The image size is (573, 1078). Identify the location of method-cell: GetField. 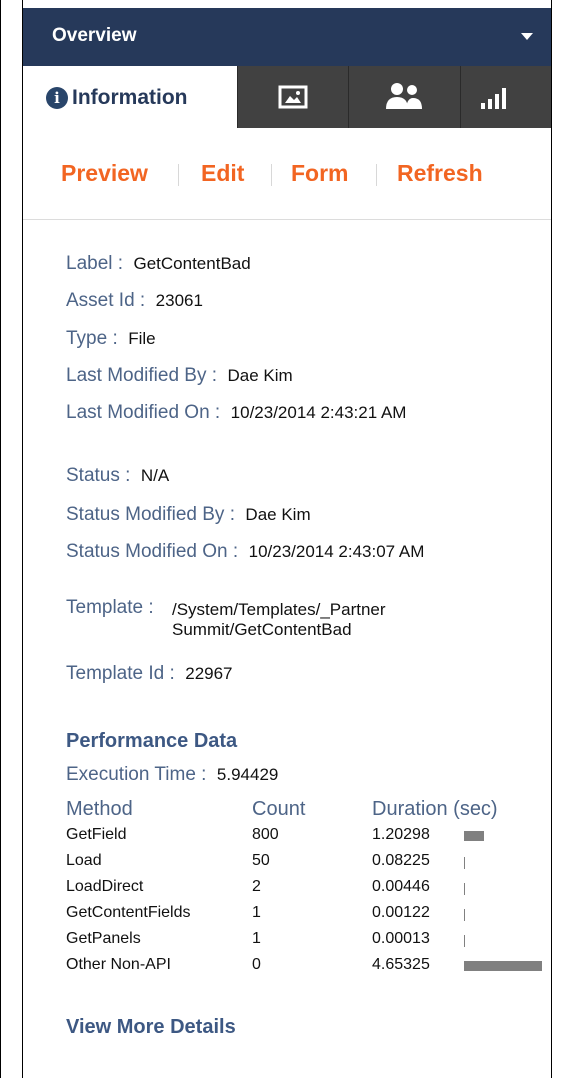
(96, 834).